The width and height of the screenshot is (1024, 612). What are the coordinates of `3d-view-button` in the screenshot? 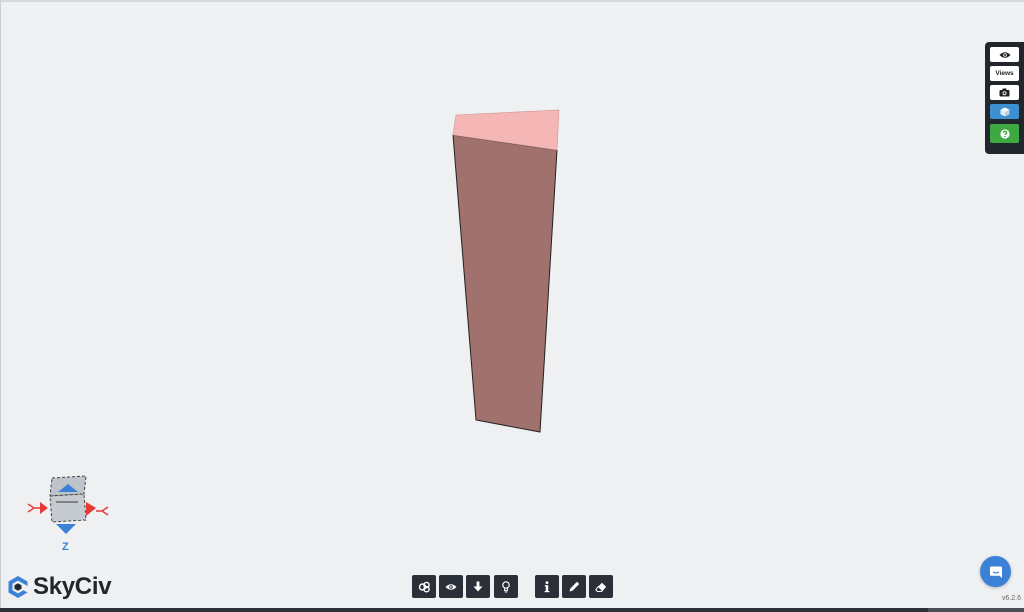 It's located at (1004, 111).